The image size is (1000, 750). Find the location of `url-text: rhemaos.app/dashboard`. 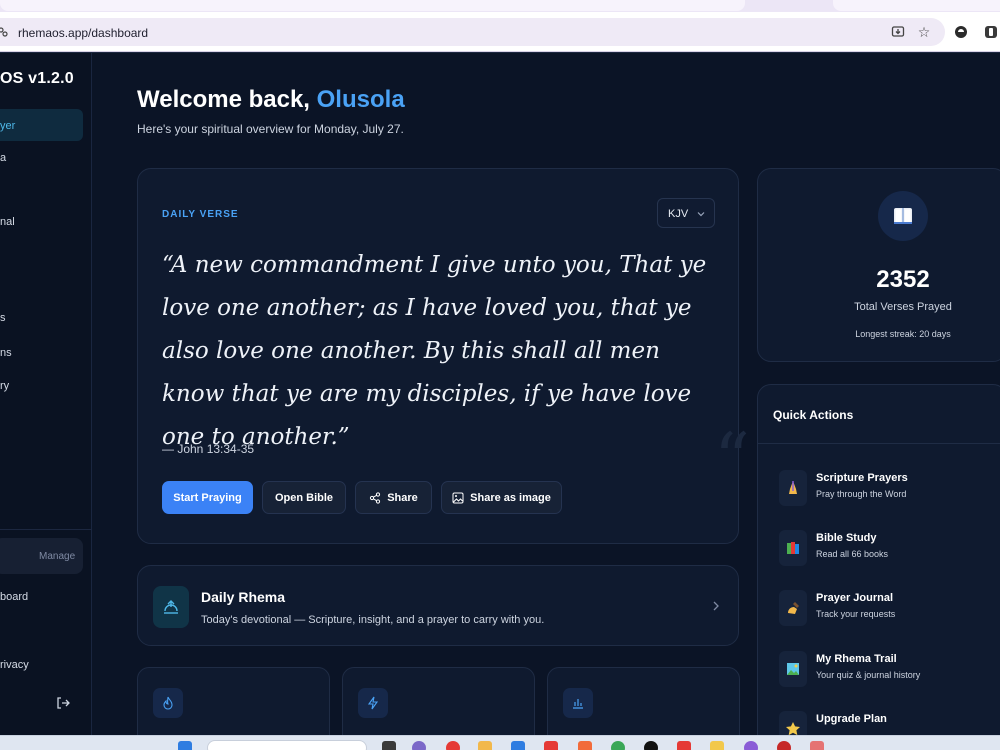

url-text: rhemaos.app/dashboard is located at coordinates (83, 33).